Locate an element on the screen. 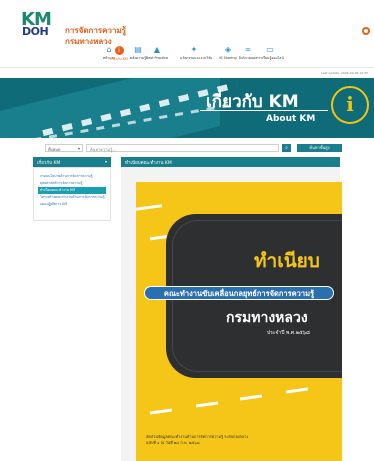 The image size is (374, 461). km-doh-logo: KM DOH การจัดการความรู้ กรมทางหลวง is located at coordinates (73, 27).